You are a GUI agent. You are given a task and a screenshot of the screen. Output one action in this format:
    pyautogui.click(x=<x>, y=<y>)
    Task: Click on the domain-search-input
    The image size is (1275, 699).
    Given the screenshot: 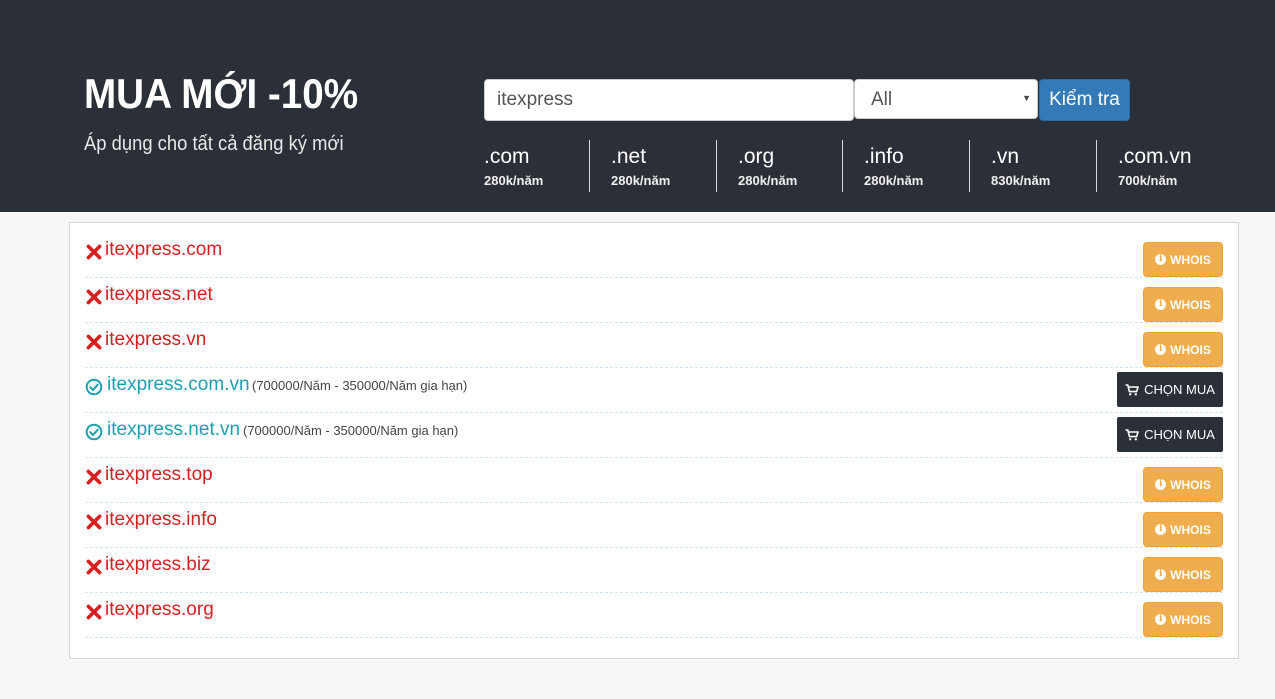 What is the action you would take?
    pyautogui.click(x=669, y=100)
    